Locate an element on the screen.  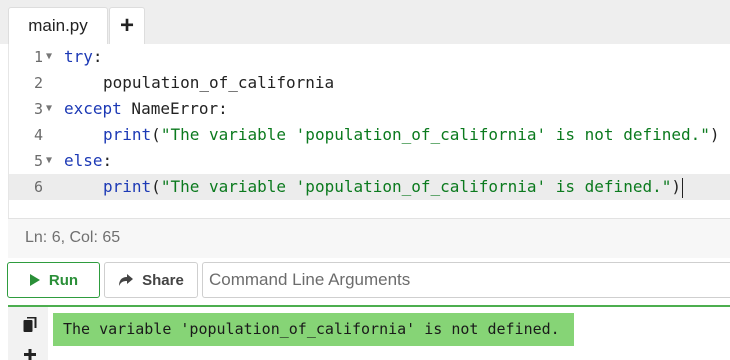
line-number: 1 is located at coordinates (38, 57).